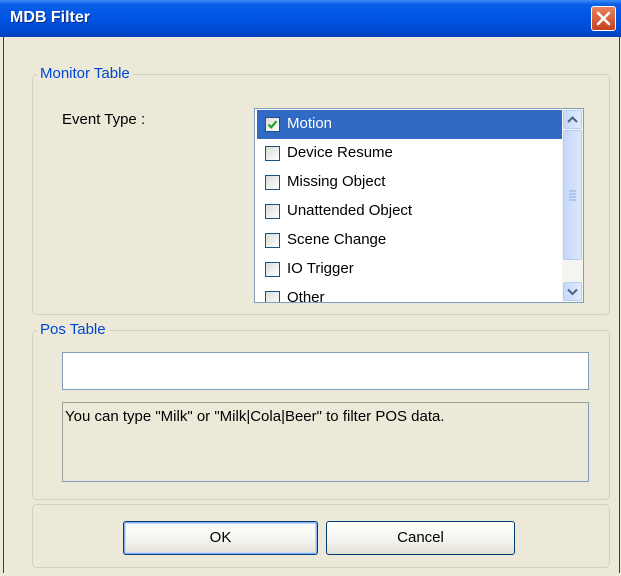  I want to click on list-item: Other, so click(410, 293).